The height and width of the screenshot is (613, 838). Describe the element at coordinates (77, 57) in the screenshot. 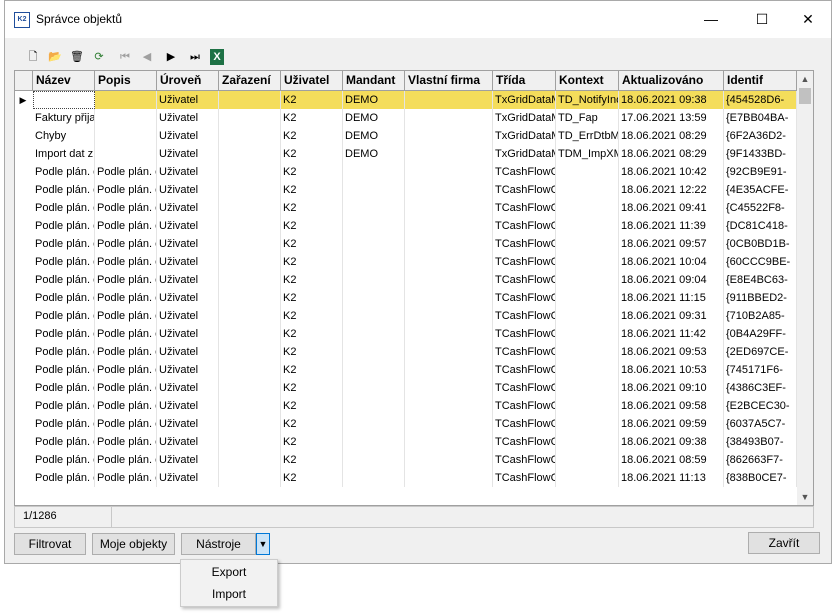

I see `delete-icon: 🗑` at that location.